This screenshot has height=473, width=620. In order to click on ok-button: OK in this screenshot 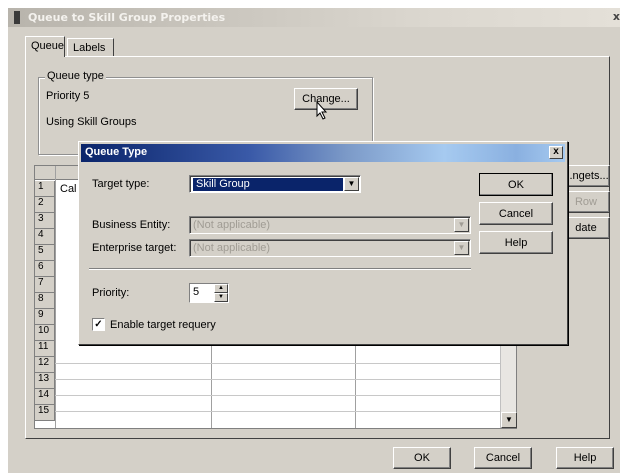, I will do `click(422, 458)`.